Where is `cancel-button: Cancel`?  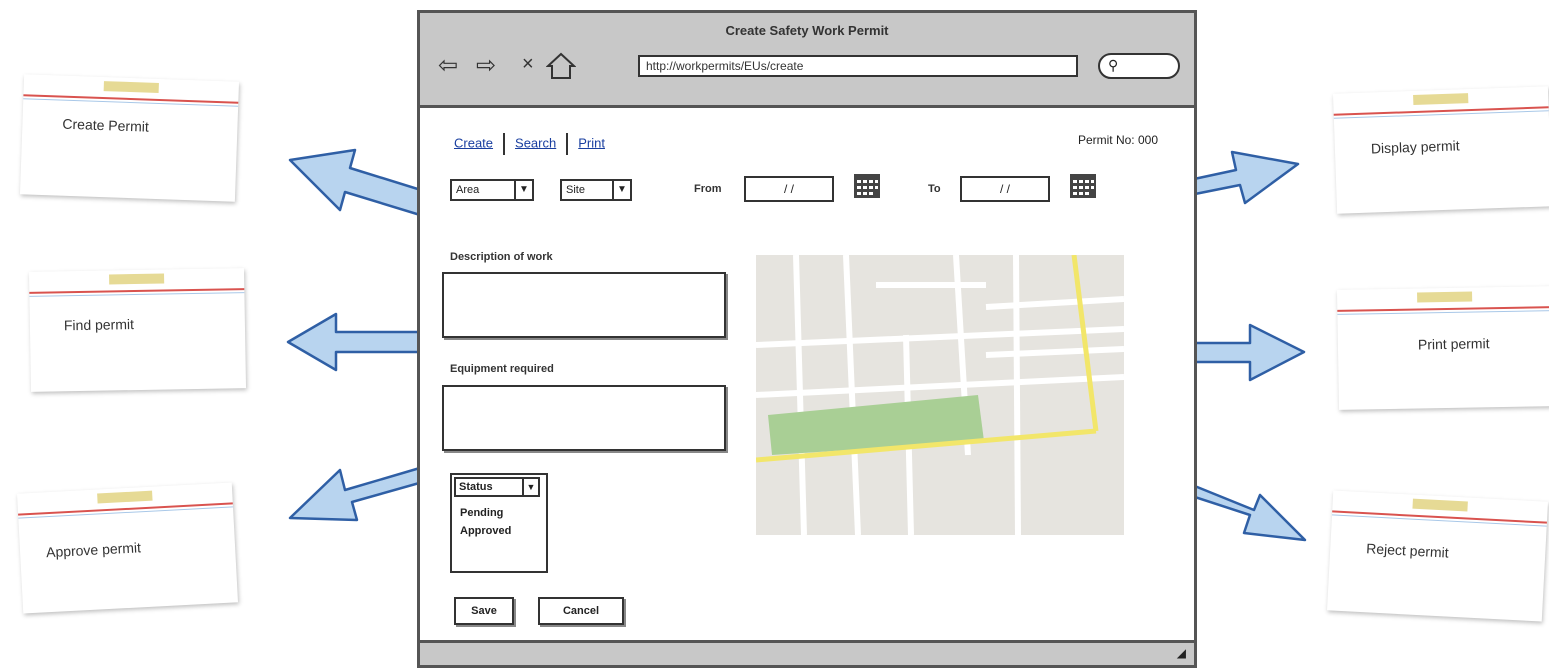
cancel-button: Cancel is located at coordinates (581, 611).